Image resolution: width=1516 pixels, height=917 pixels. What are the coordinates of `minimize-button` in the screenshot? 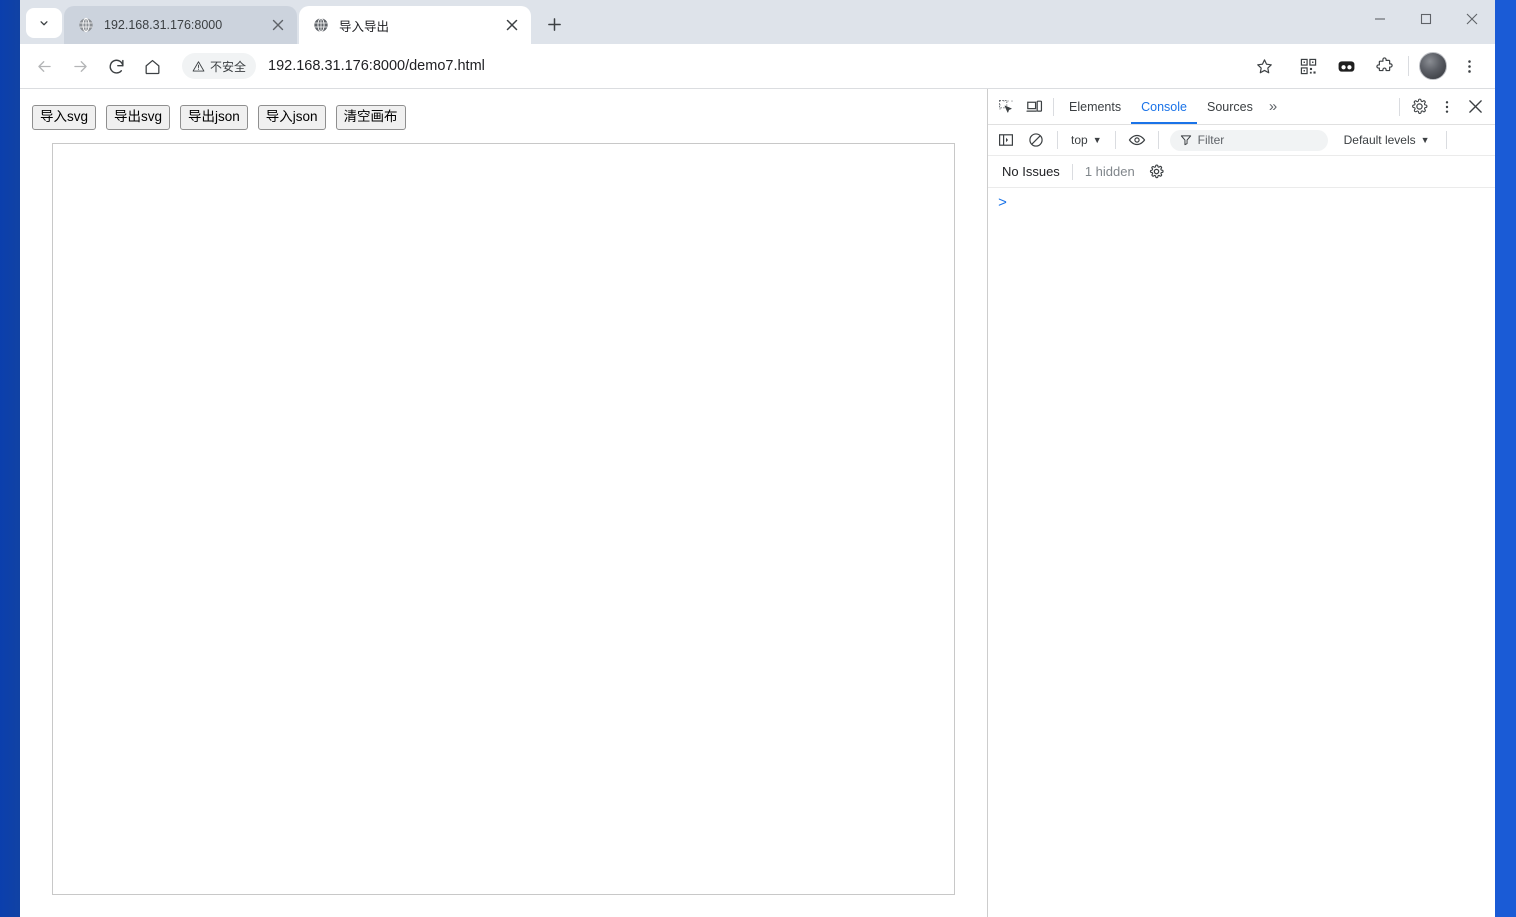 It's located at (1380, 19).